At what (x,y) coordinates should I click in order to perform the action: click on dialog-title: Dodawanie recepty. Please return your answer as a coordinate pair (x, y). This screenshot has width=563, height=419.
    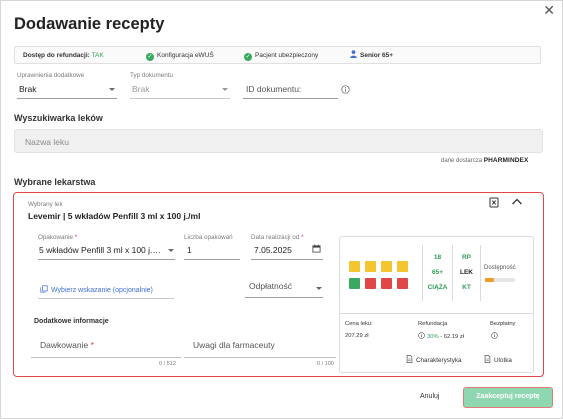
    Looking at the image, I should click on (89, 24).